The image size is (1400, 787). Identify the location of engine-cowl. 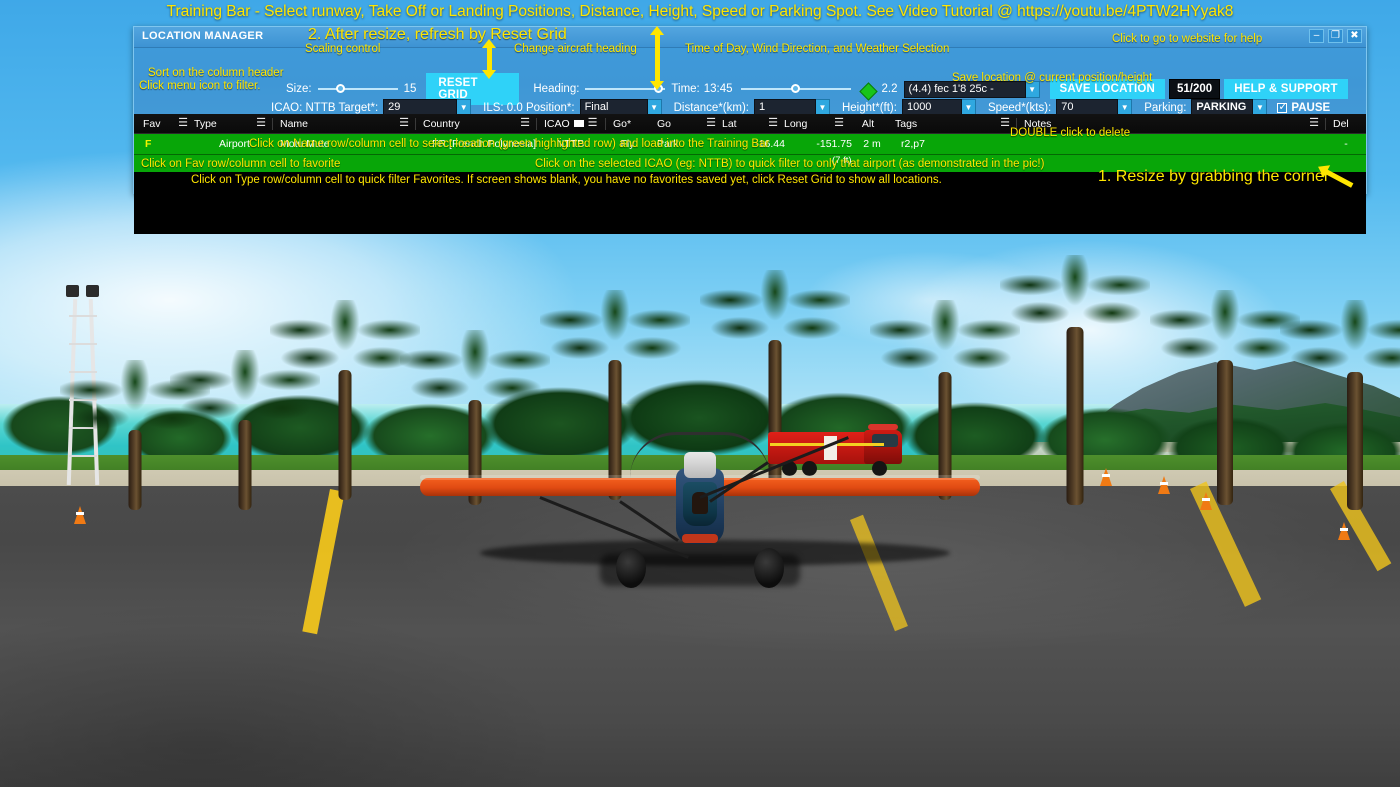
(700, 465).